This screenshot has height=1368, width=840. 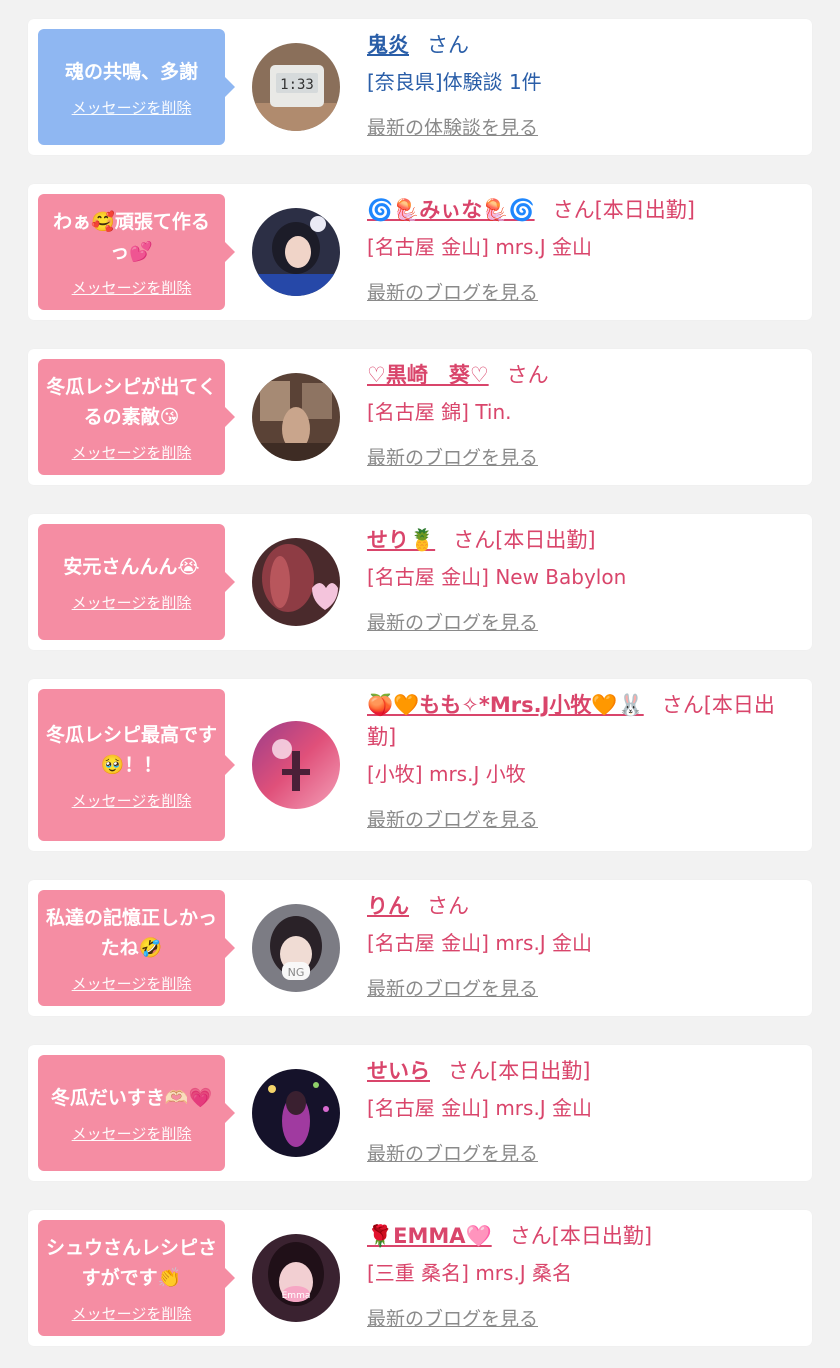 What do you see at coordinates (497, 577) in the screenshot?
I see `sender-location: [名古屋 金山] New Babylon` at bounding box center [497, 577].